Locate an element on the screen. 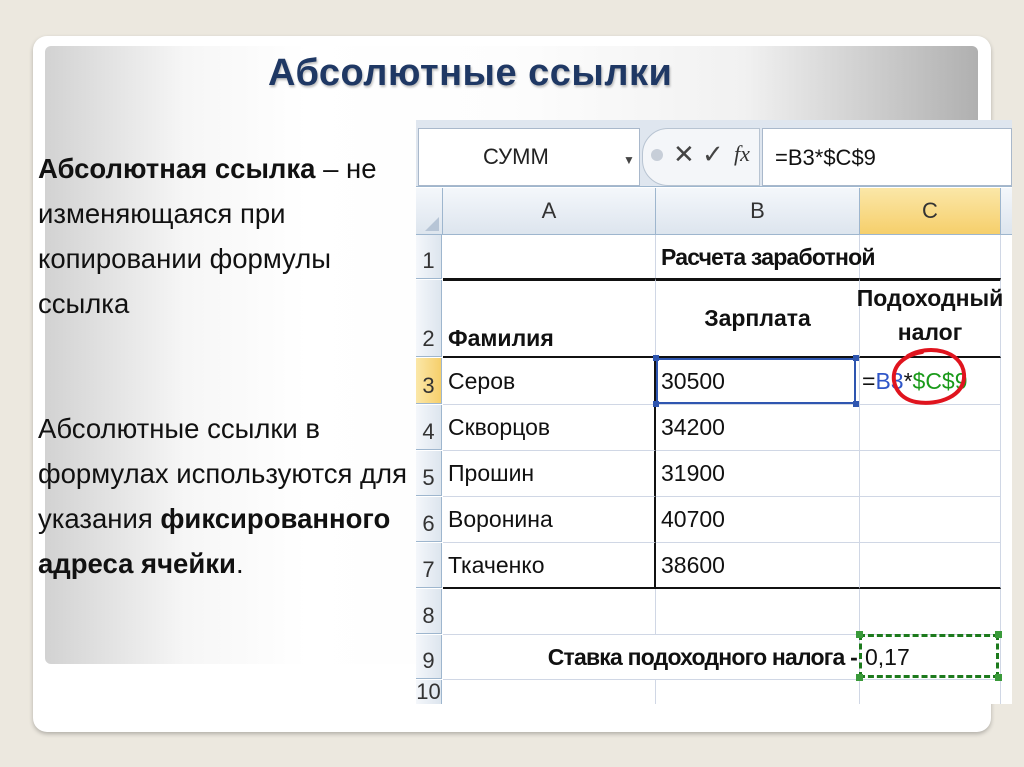 This screenshot has width=1024, height=767. column-header-d is located at coordinates (1006, 211).